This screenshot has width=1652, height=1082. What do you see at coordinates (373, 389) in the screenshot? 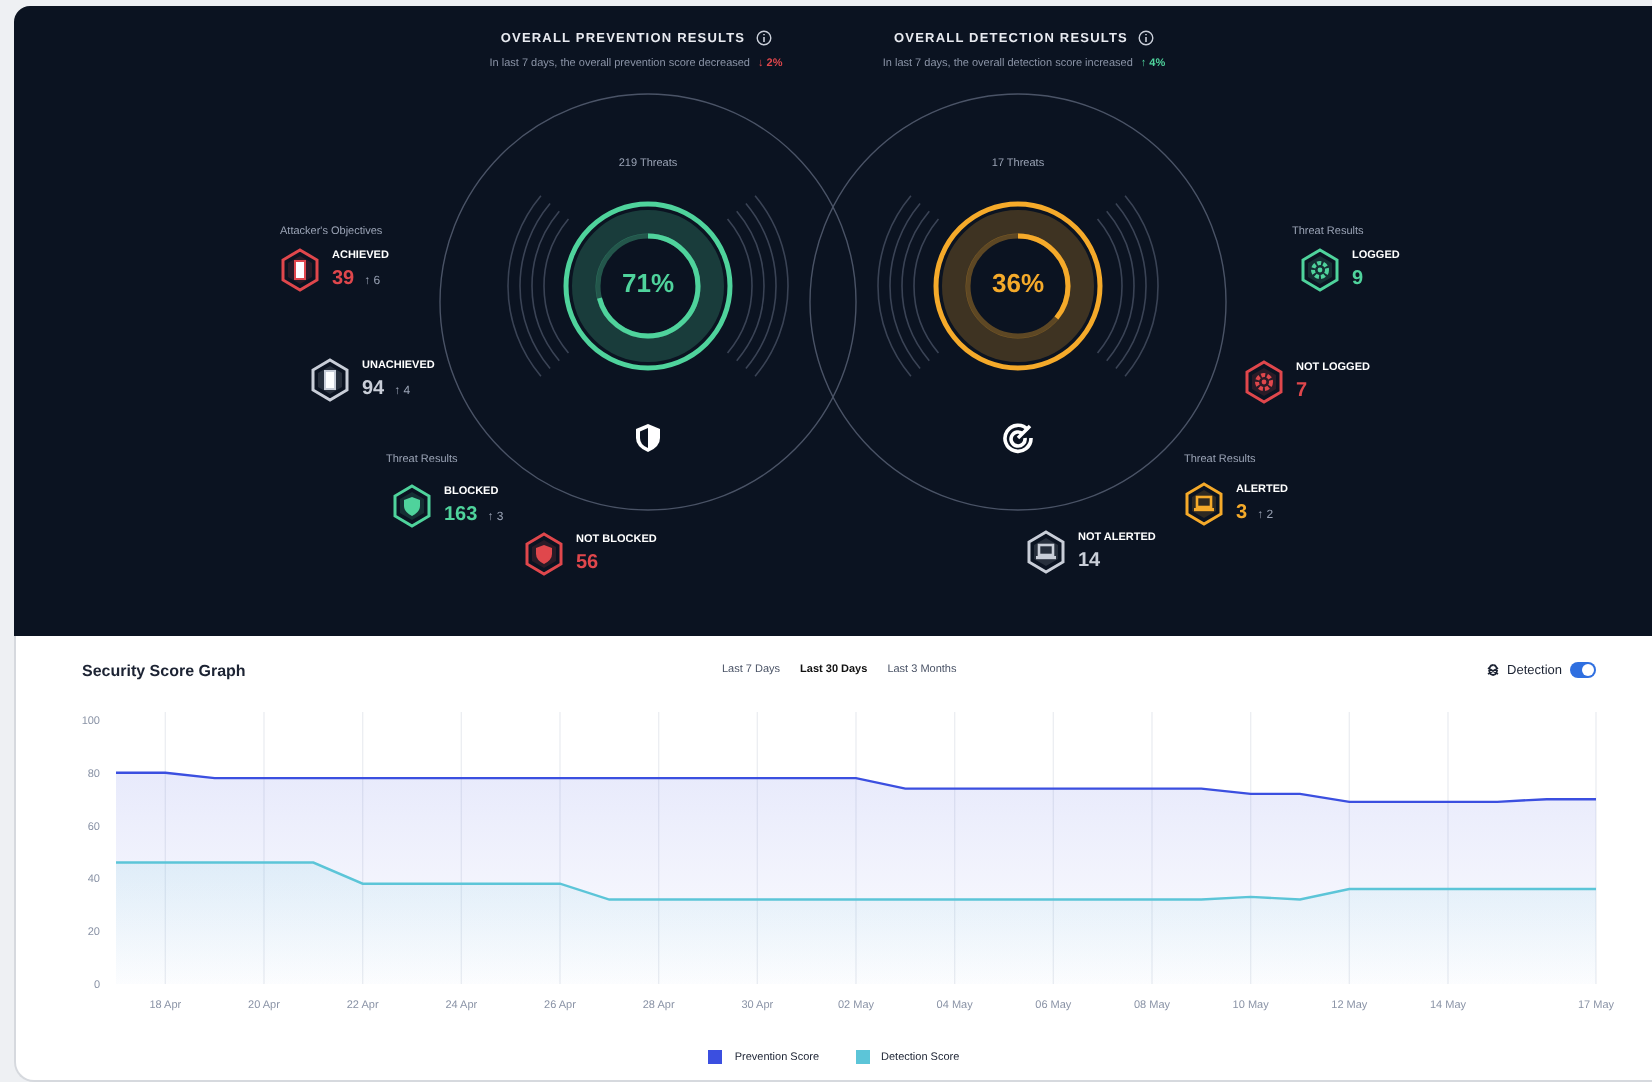
I see `stat-value: 94` at bounding box center [373, 389].